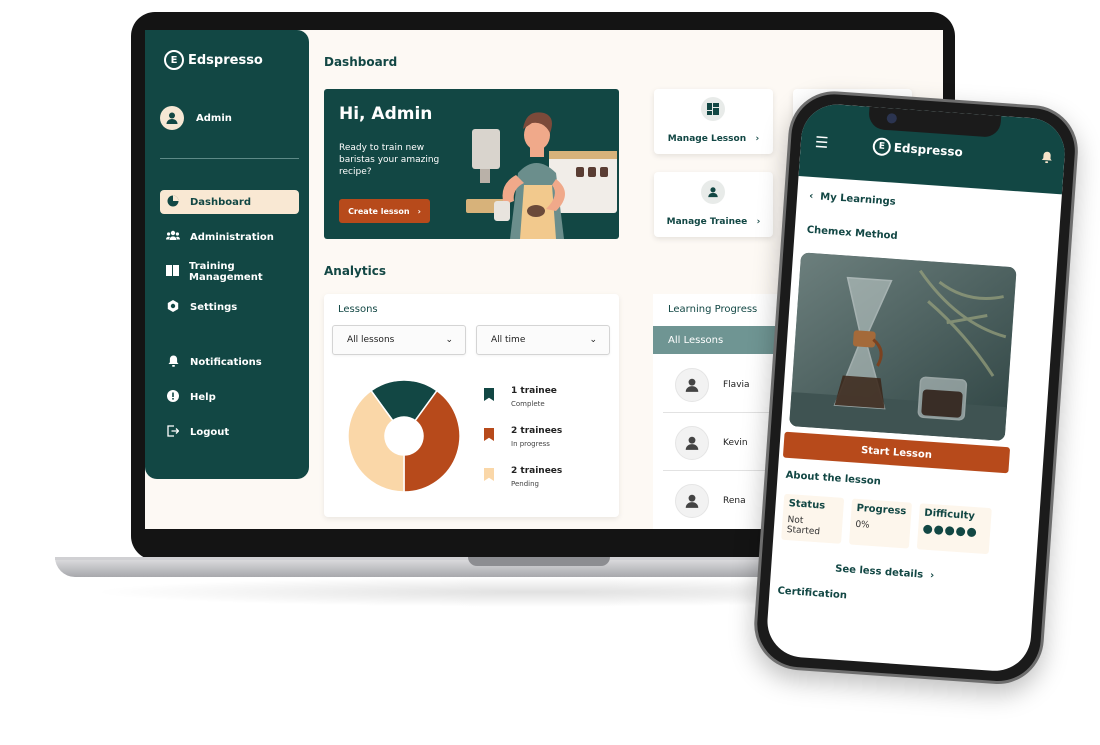 This screenshot has width=1100, height=745. What do you see at coordinates (371, 340) in the screenshot?
I see `dropdown-value: All lessons` at bounding box center [371, 340].